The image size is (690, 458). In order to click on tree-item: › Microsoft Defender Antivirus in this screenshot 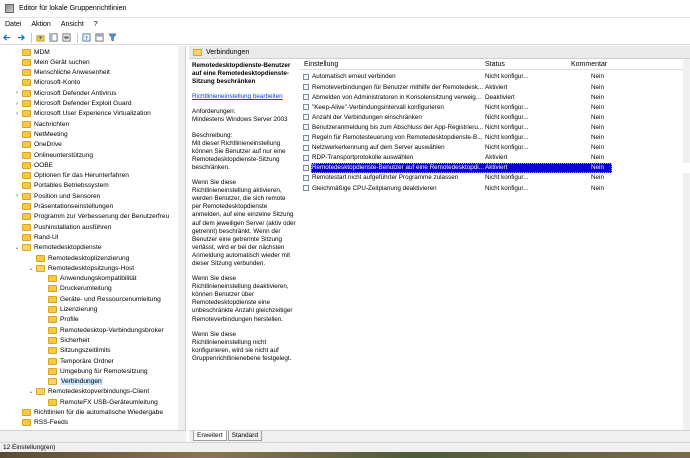, I will do `click(65, 93)`.